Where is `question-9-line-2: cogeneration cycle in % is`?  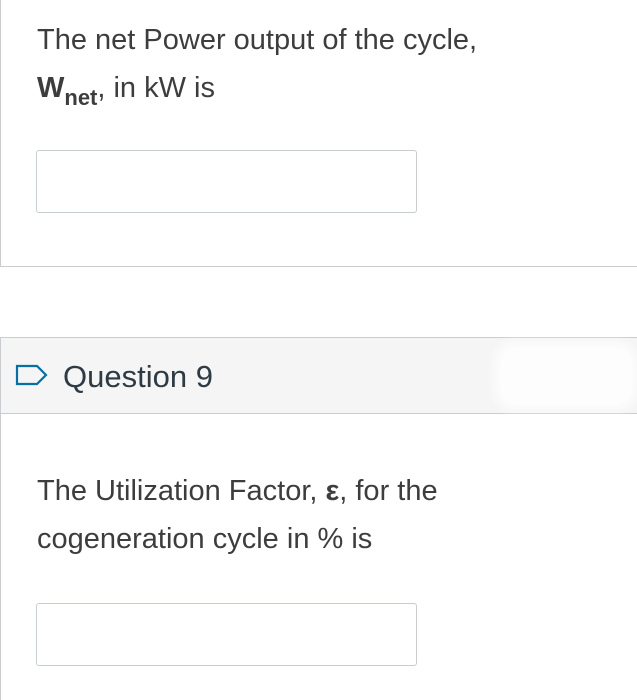
question-9-line-2: cogeneration cycle in % is is located at coordinates (205, 539).